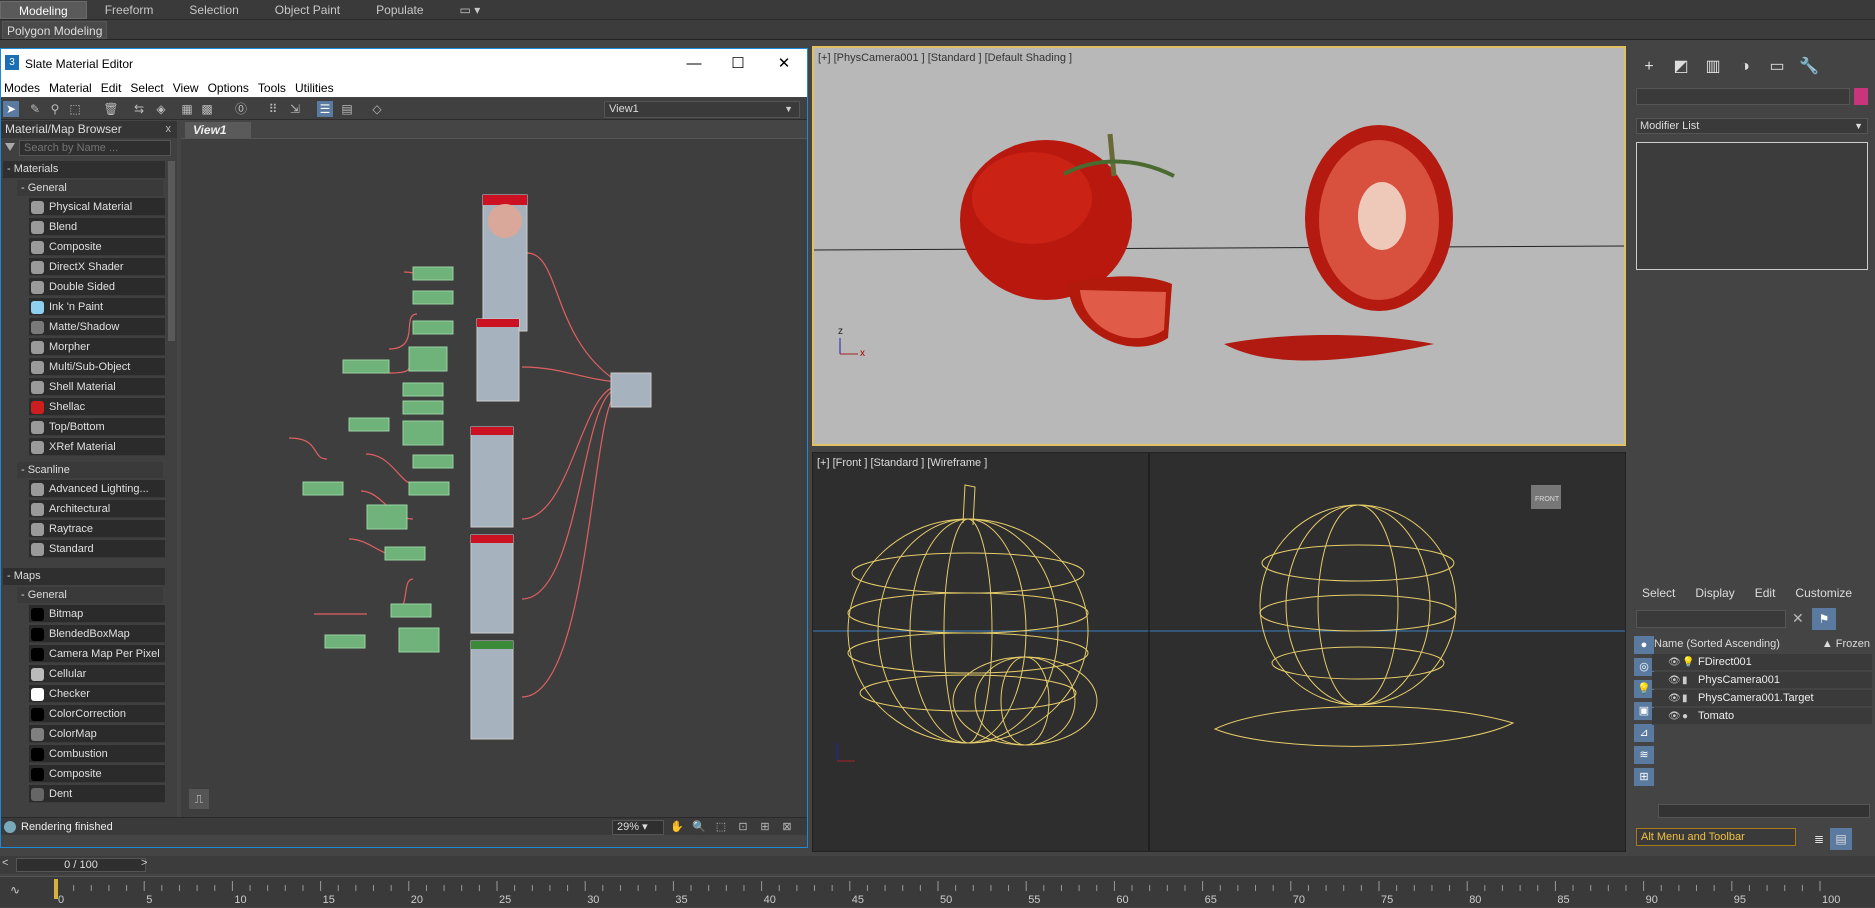 The height and width of the screenshot is (908, 1875). Describe the element at coordinates (187, 88) in the screenshot. I see `menu-view: View` at that location.